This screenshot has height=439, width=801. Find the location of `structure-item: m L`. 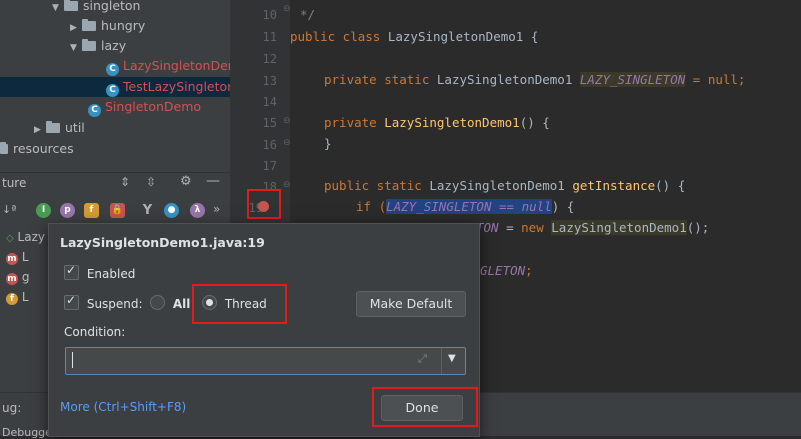

structure-item: m L is located at coordinates (17, 257).